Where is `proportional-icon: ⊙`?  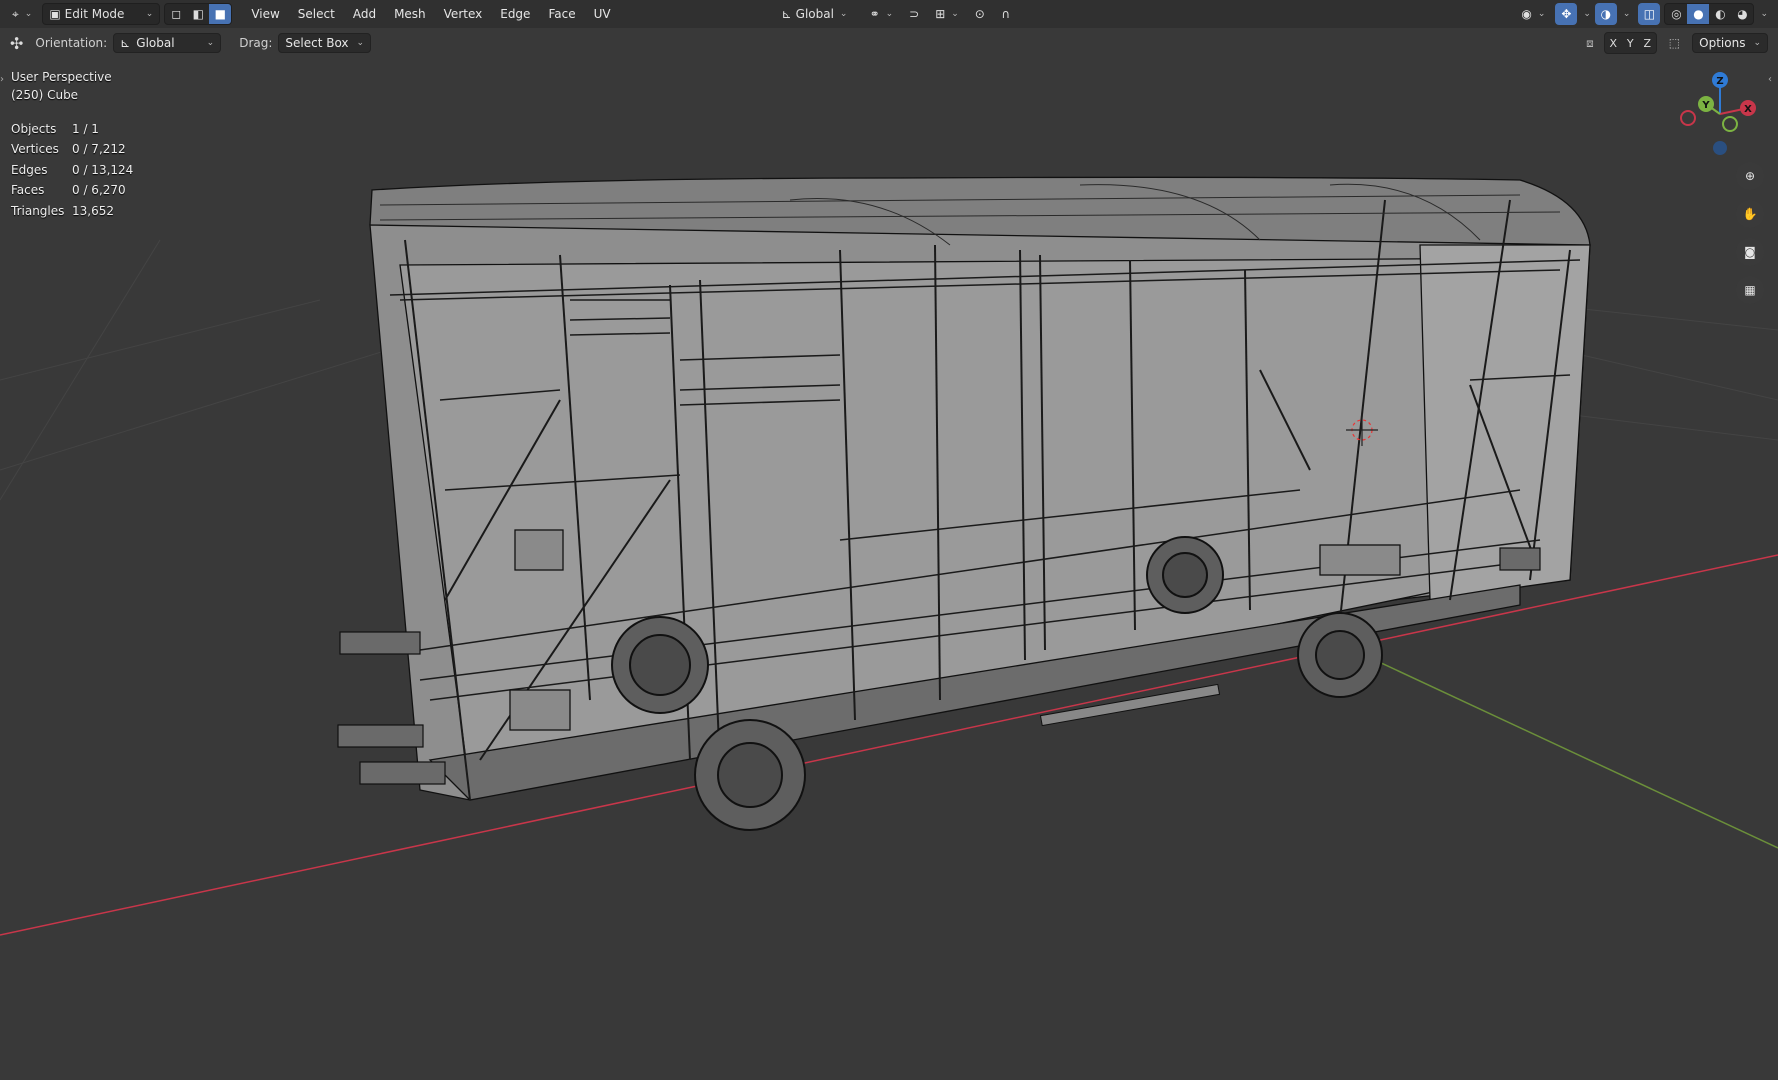 proportional-icon: ⊙ is located at coordinates (979, 14).